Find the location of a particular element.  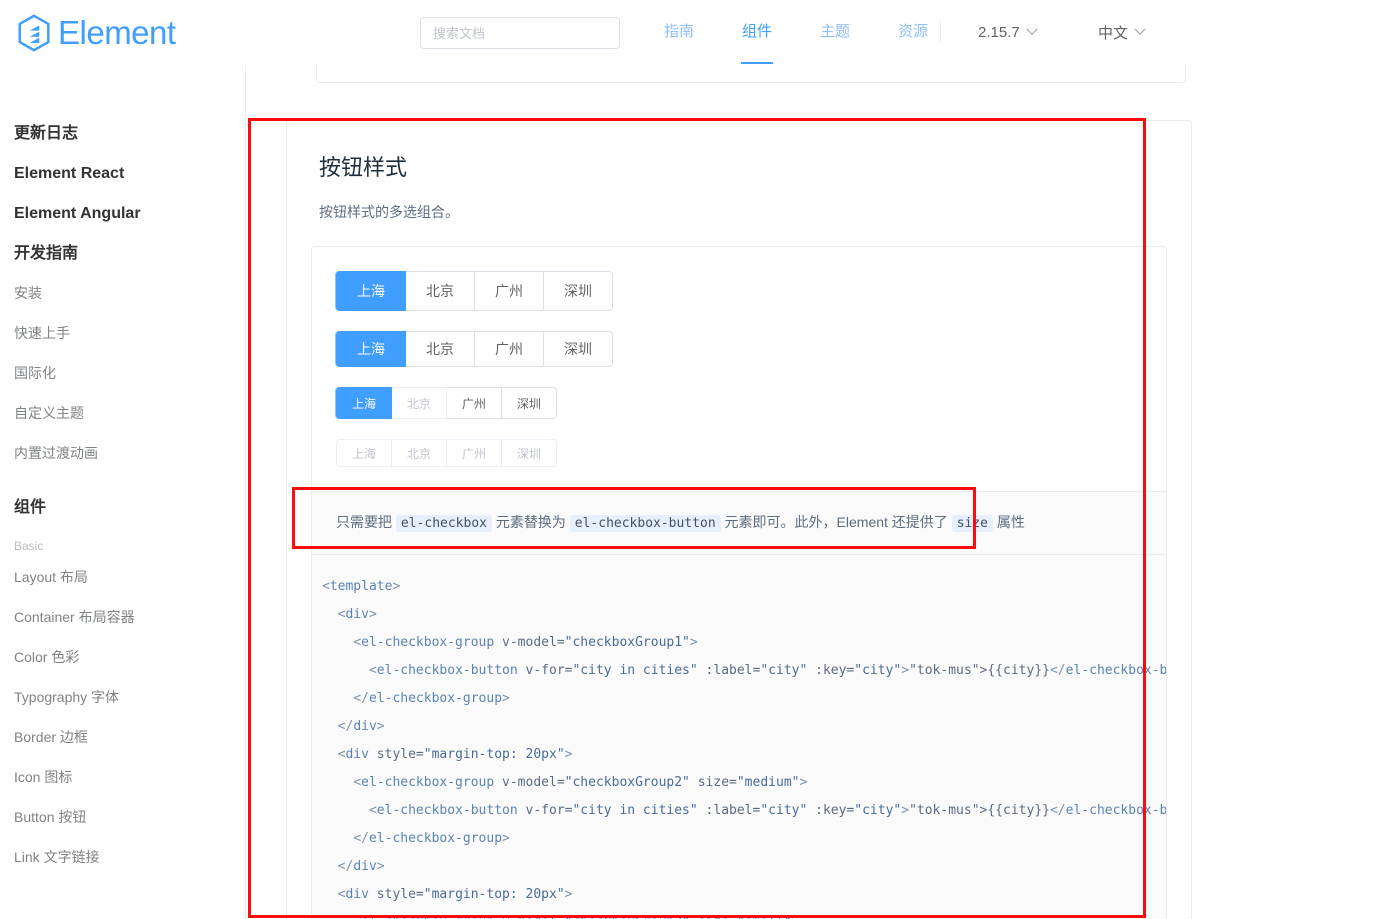

sidebar-item-typography: Typography 字体 is located at coordinates (122, 697).